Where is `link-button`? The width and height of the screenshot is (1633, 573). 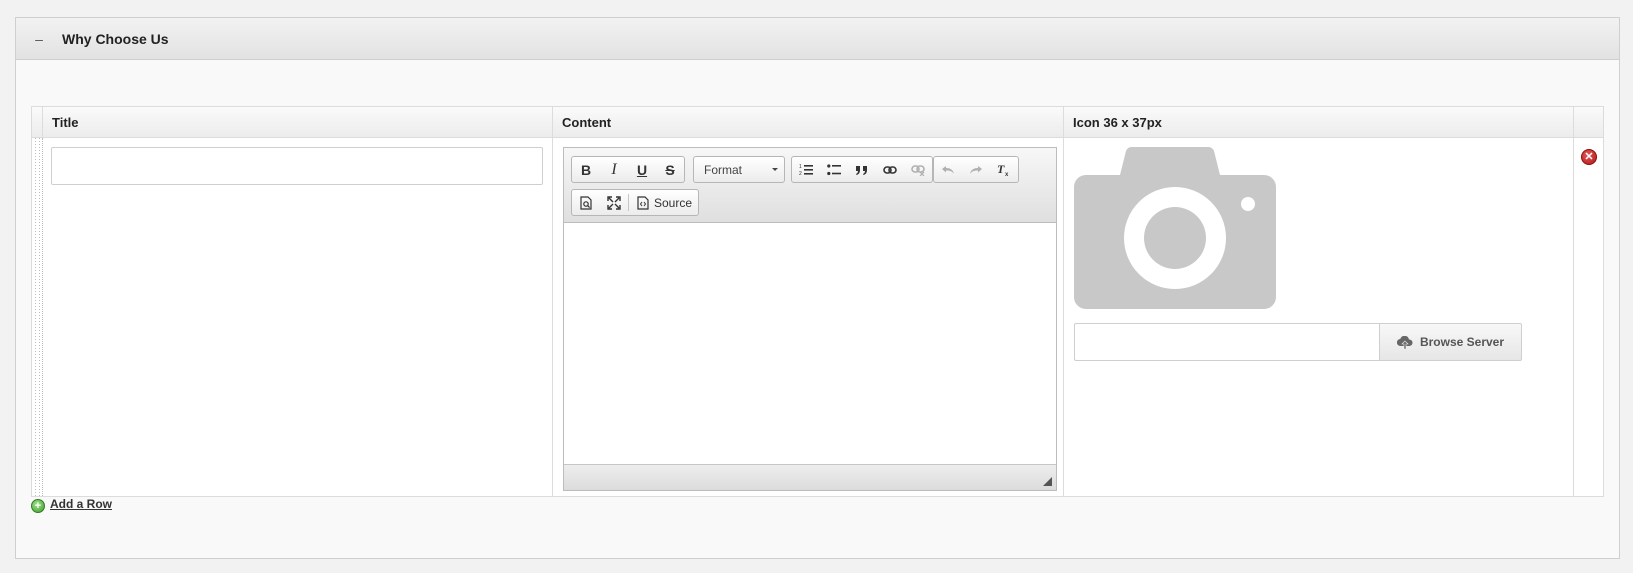
link-button is located at coordinates (890, 169).